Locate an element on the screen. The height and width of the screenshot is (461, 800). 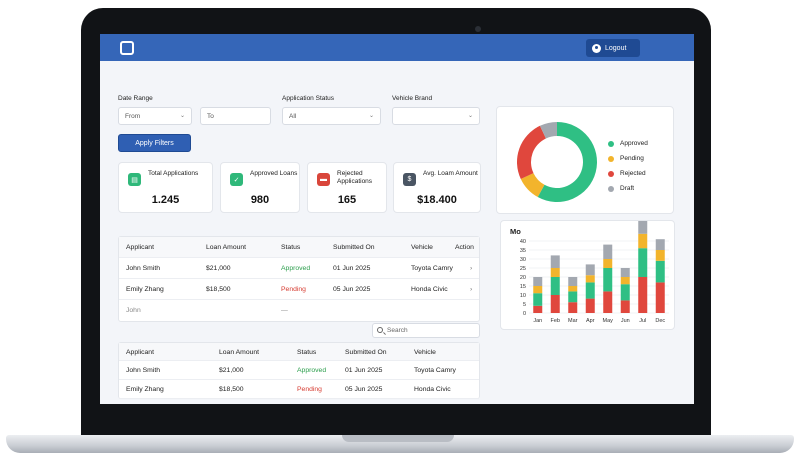
legend-label: Rejected is located at coordinates (633, 173).